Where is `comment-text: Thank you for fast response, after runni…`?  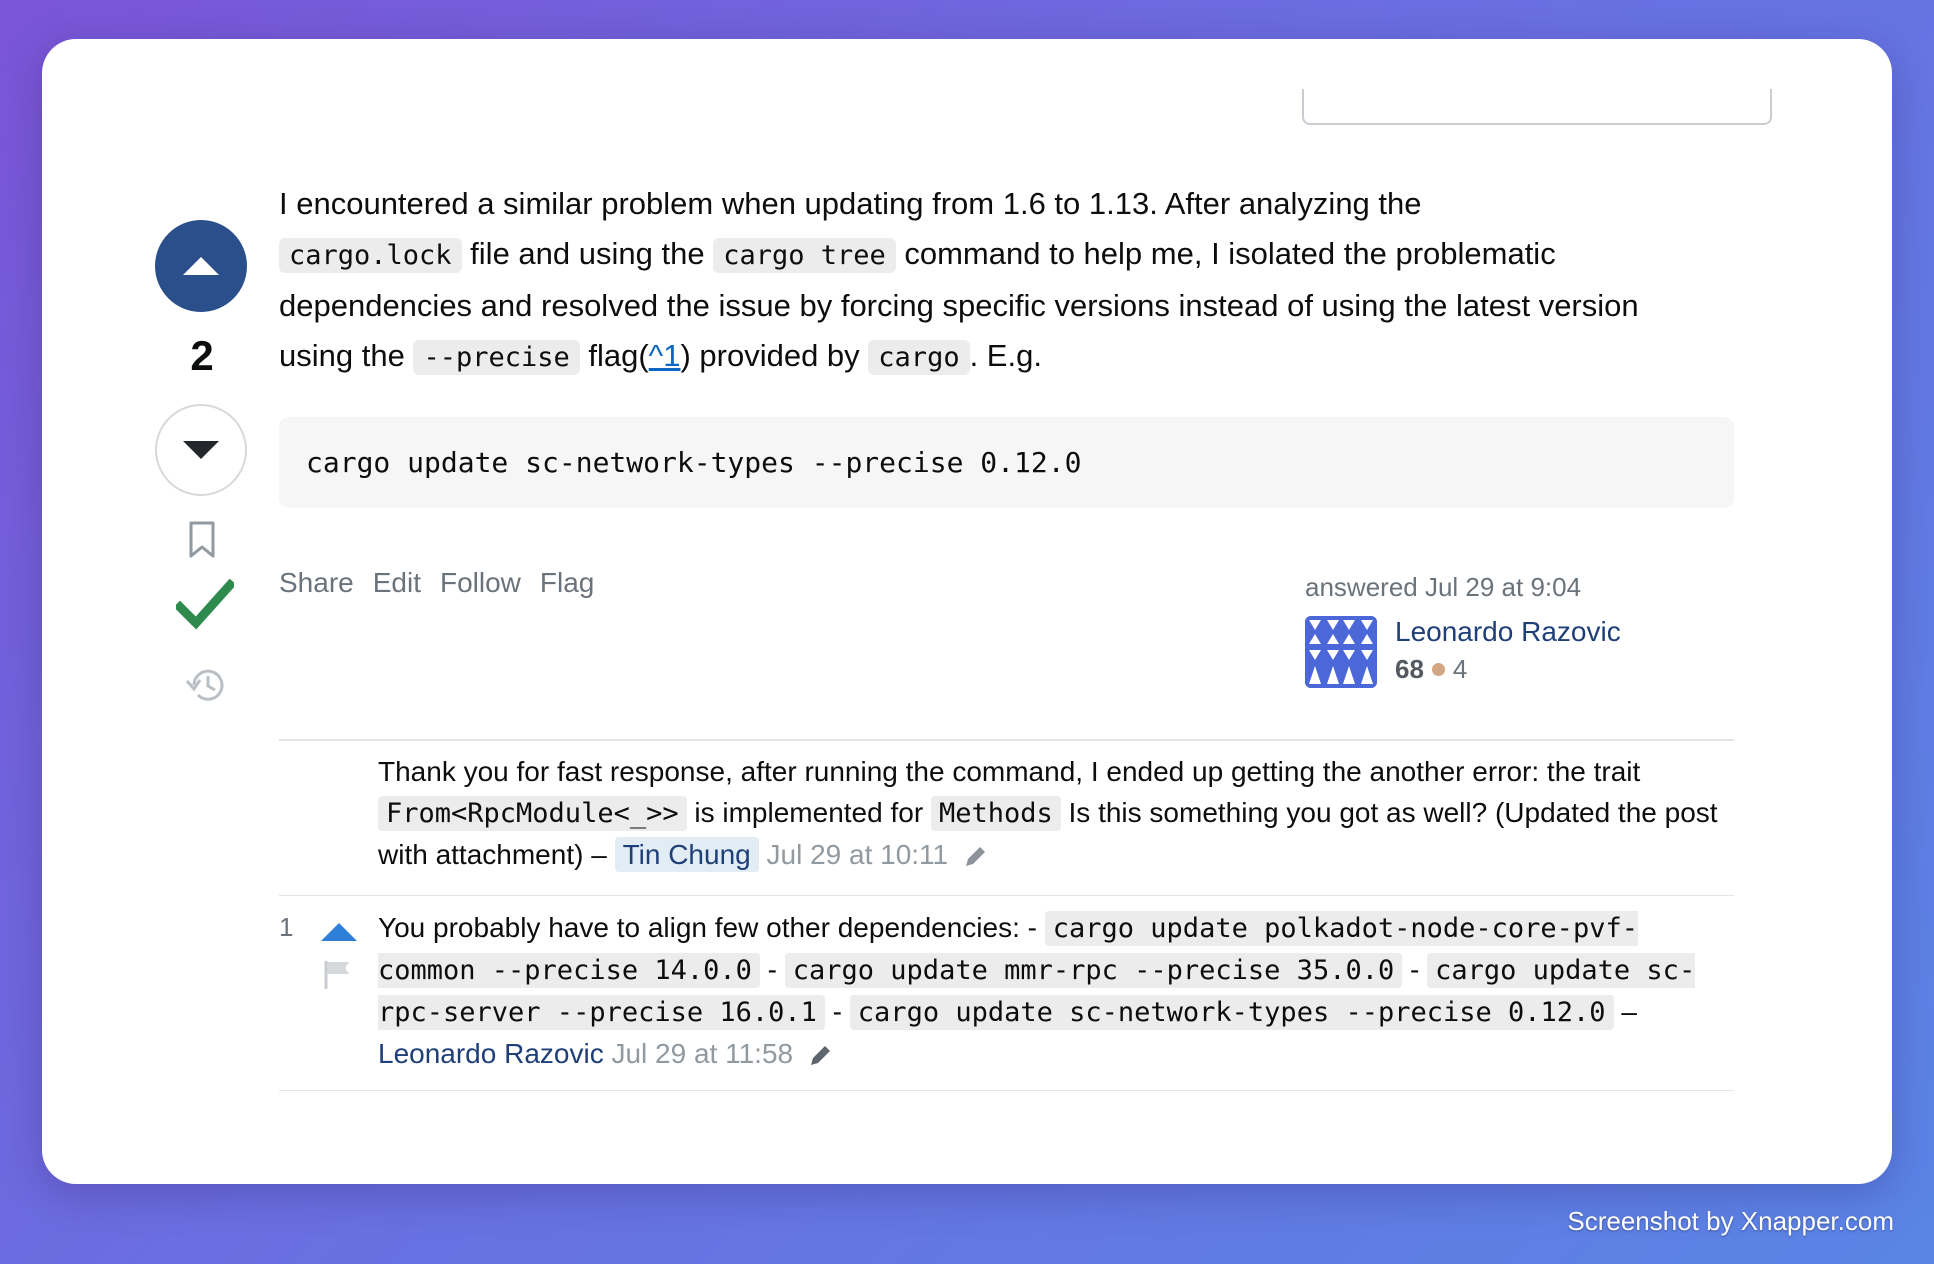
comment-text: Thank you for fast response, after runni… is located at coordinates (1048, 813).